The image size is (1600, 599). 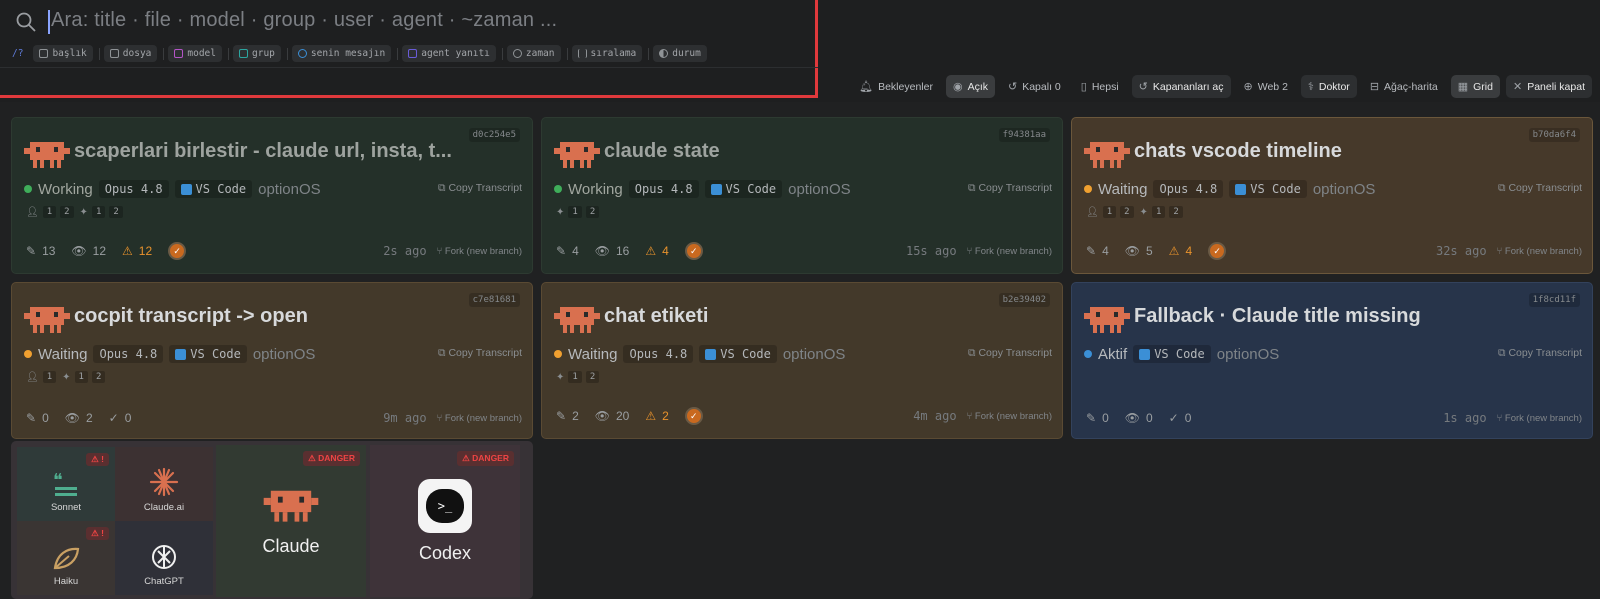 What do you see at coordinates (164, 558) in the screenshot?
I see `model-option-chatgpt: ChatGPT` at bounding box center [164, 558].